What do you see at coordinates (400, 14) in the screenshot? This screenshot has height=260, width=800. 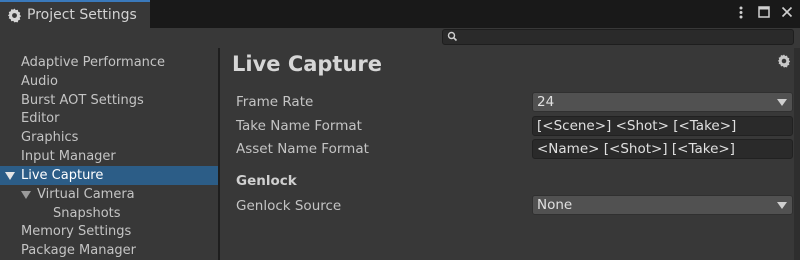 I see `title-bar: Project Settings` at bounding box center [400, 14].